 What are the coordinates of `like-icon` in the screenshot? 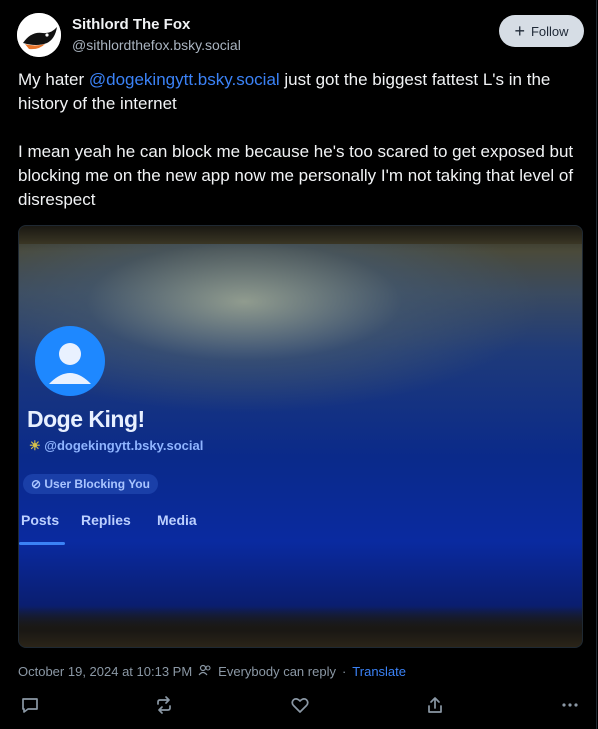 It's located at (300, 705).